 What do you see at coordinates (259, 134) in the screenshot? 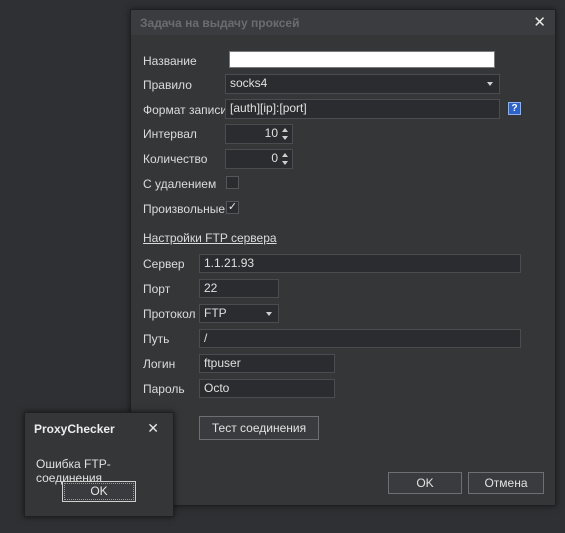
I see `interval-spinbox: 10` at bounding box center [259, 134].